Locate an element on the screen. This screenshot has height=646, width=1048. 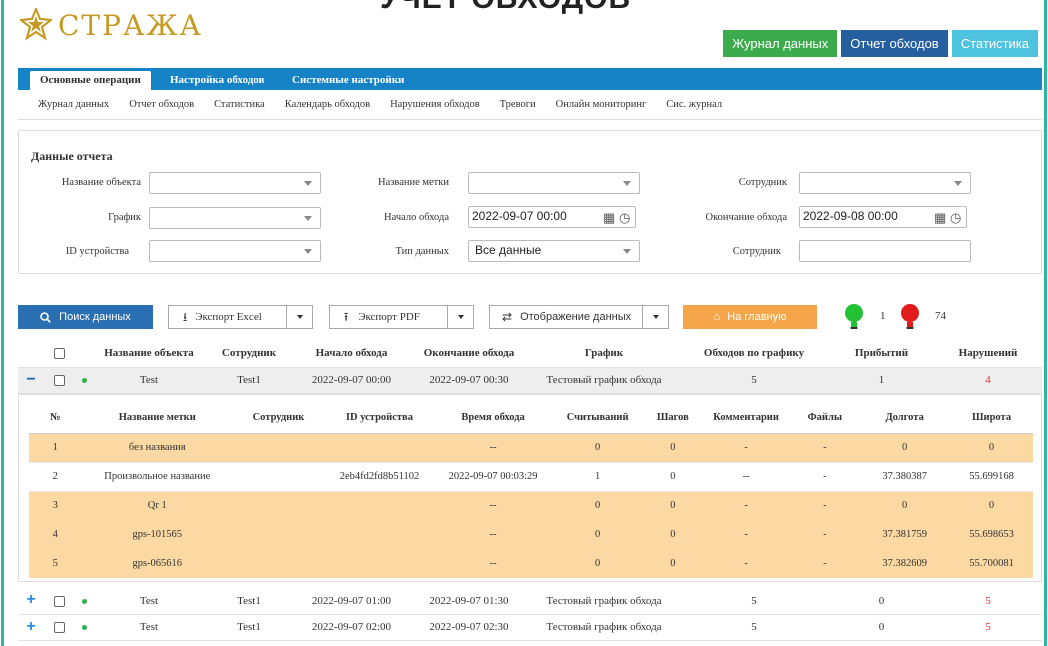
data-type-select: Все данные is located at coordinates (554, 251).